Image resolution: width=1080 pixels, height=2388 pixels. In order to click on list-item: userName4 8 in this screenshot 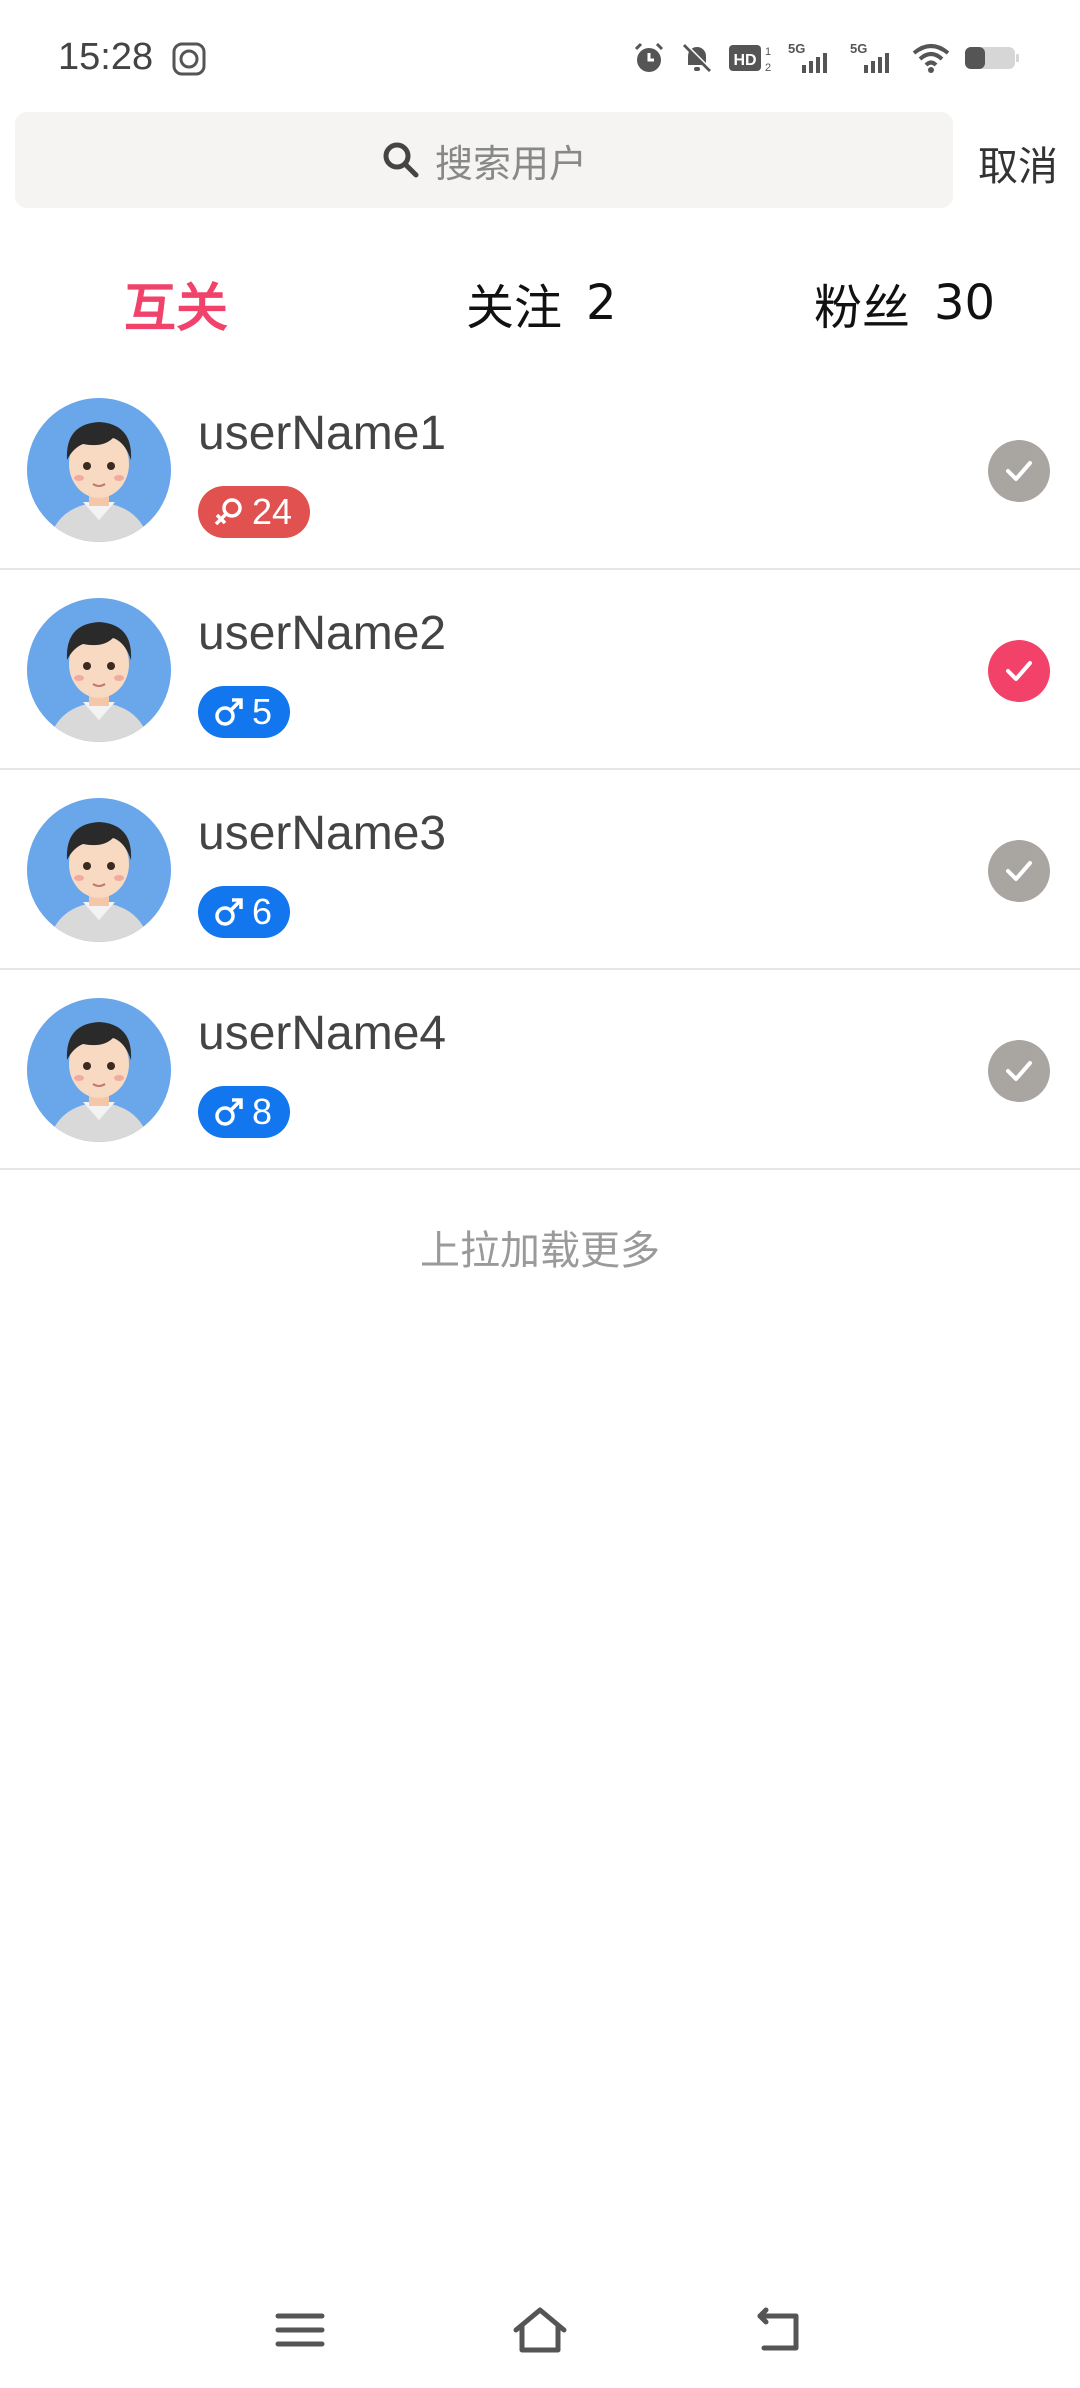, I will do `click(540, 1070)`.